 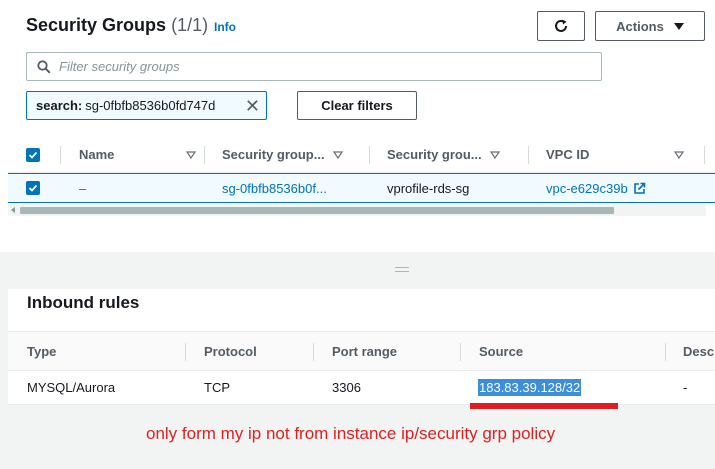 What do you see at coordinates (252, 106) in the screenshot?
I see `close-icon: ✕` at bounding box center [252, 106].